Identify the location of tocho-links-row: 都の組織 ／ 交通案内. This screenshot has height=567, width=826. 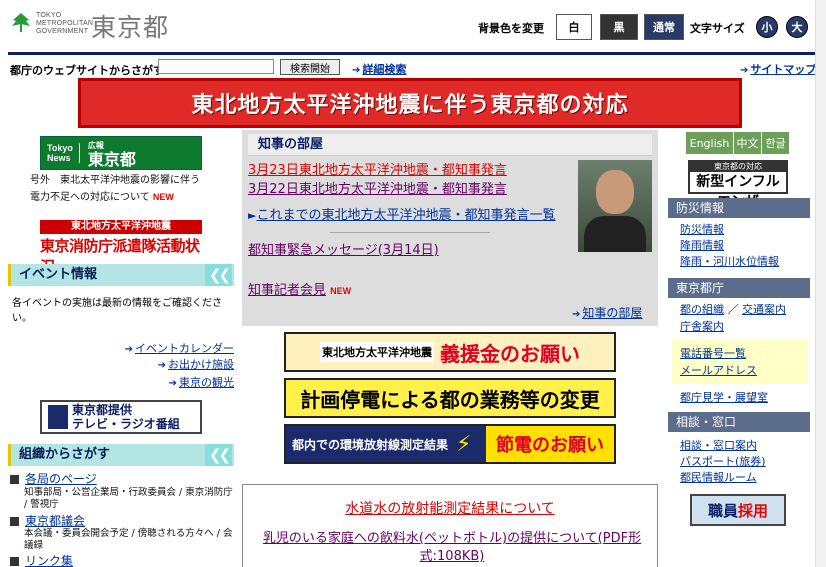
(733, 309).